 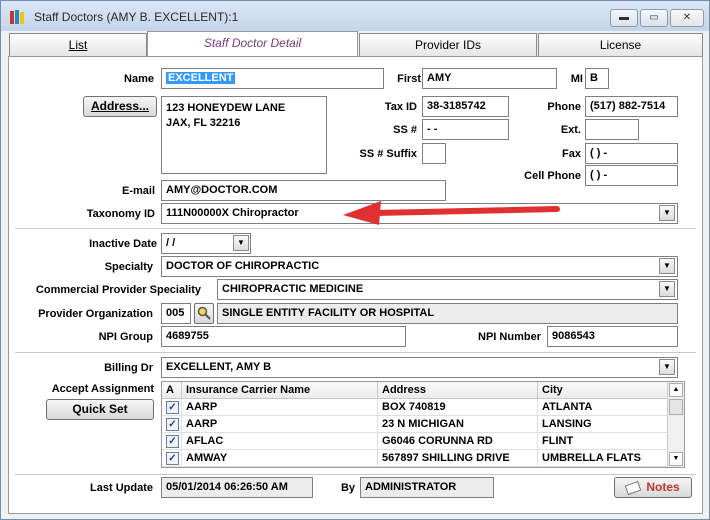 I want to click on tab-provider-ids: Provider IDs, so click(x=448, y=45).